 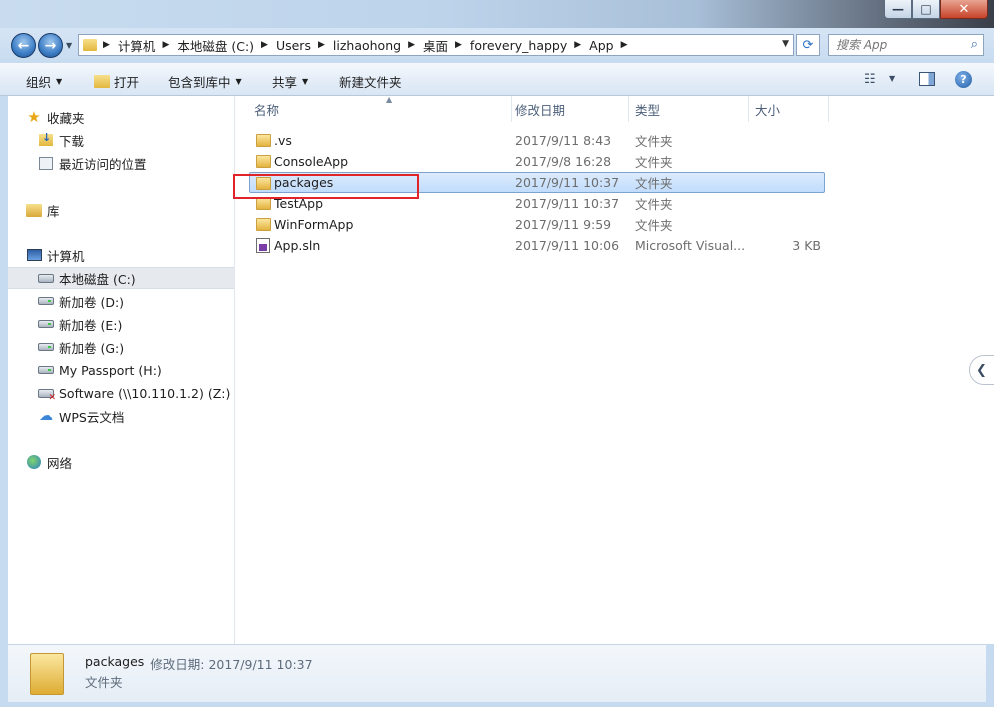 What do you see at coordinates (104, 682) in the screenshot?
I see `details-item-type: 文件夹` at bounding box center [104, 682].